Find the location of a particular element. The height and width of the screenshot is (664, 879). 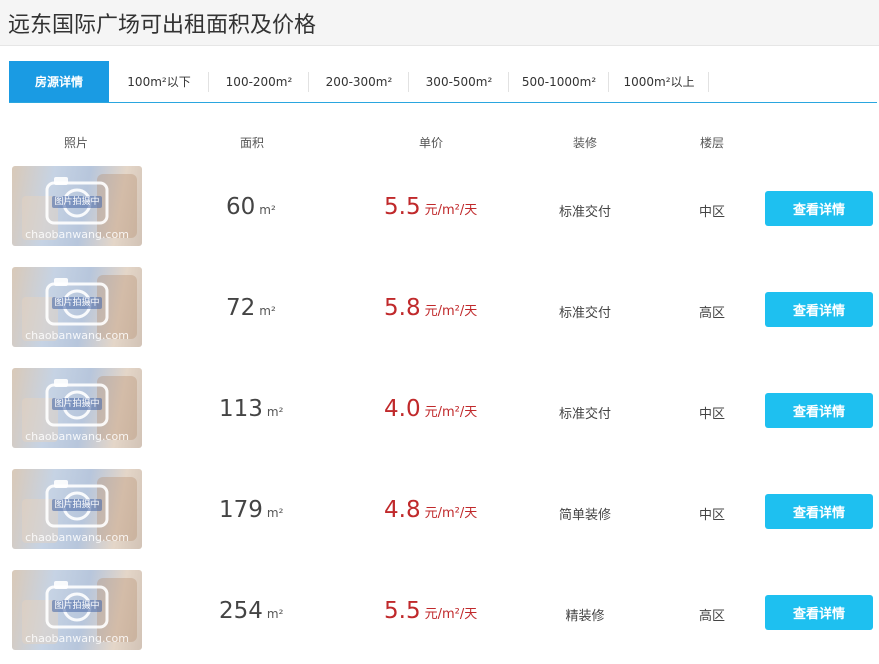

column-header-price: 单价 is located at coordinates (431, 143).